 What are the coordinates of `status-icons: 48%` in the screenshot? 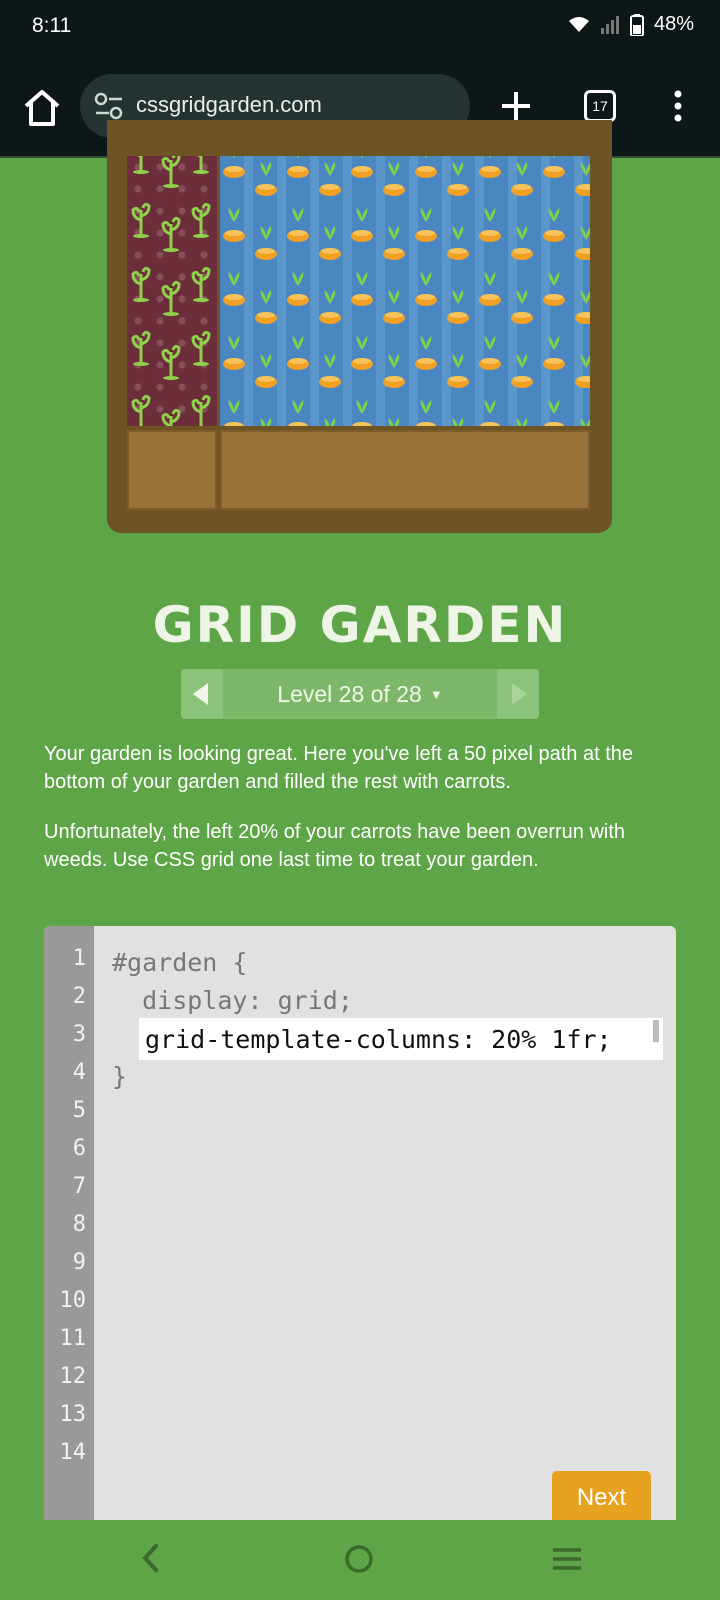 It's located at (631, 24).